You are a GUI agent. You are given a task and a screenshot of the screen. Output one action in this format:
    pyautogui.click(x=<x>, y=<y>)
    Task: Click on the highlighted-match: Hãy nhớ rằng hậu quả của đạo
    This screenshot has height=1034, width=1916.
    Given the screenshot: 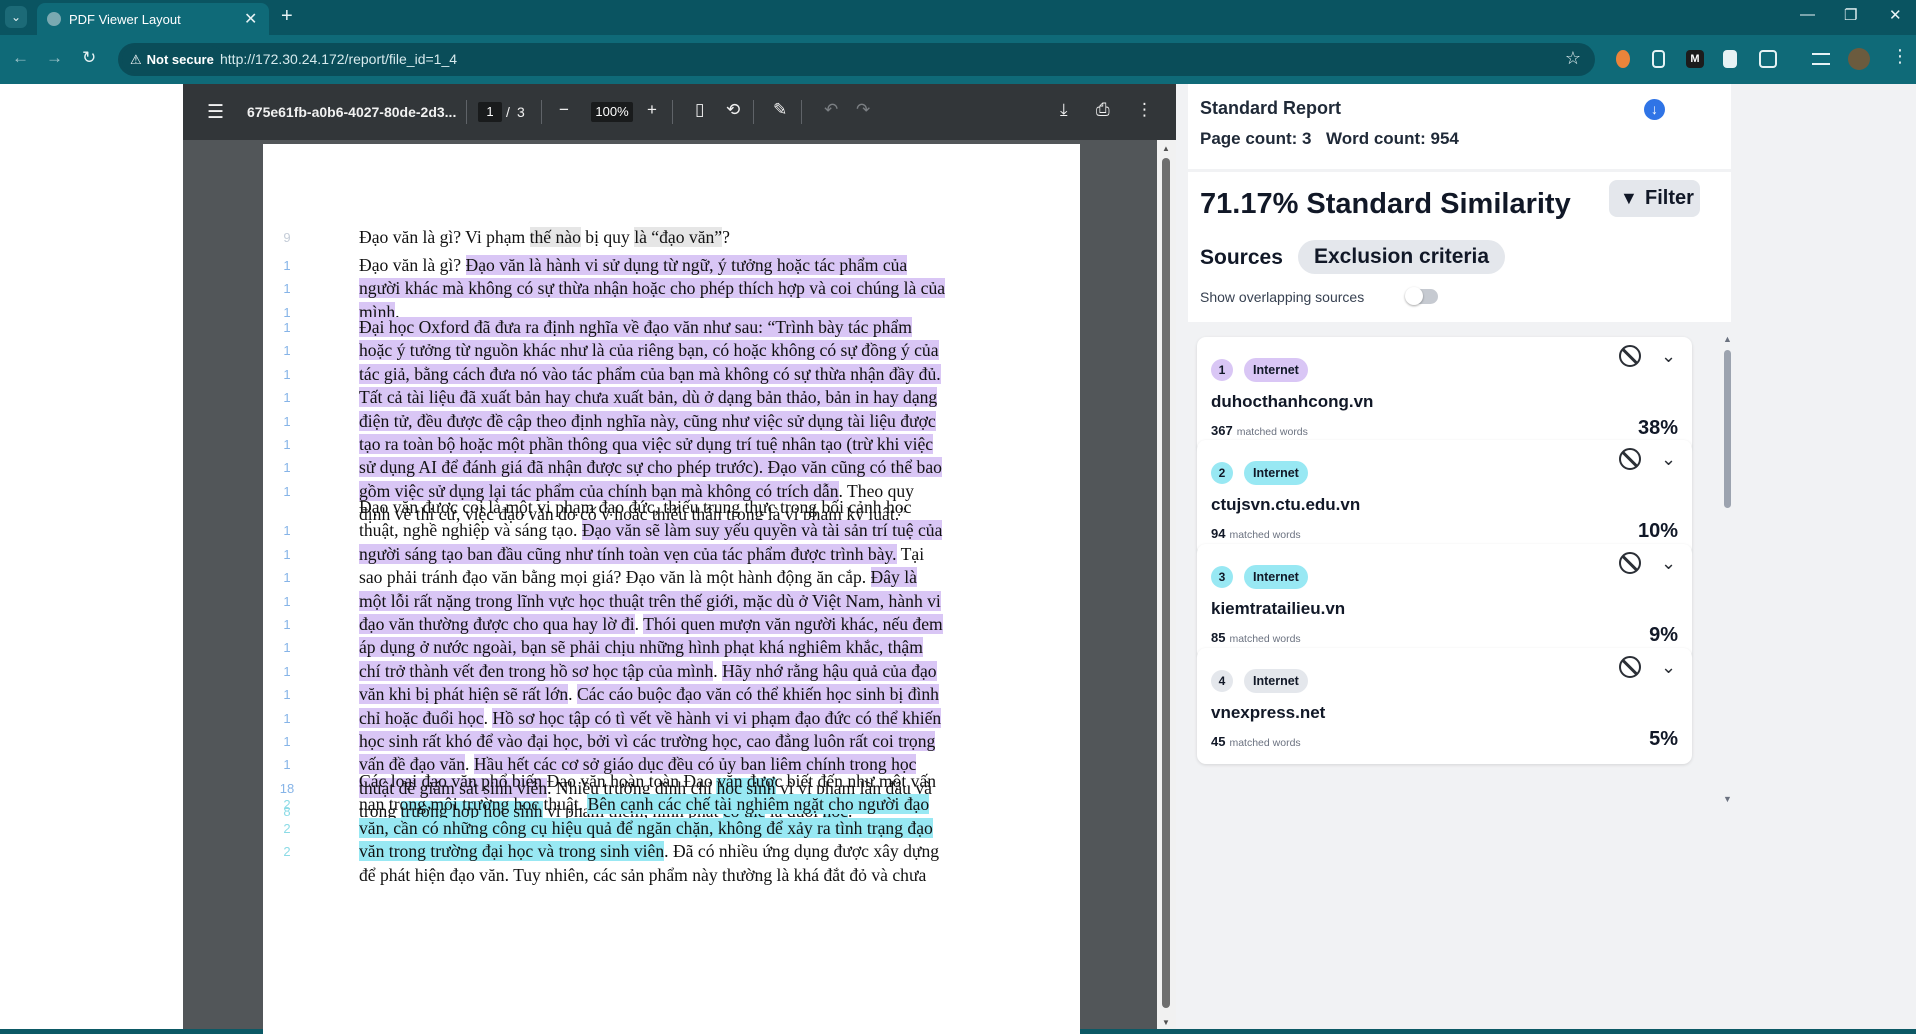 What is the action you would take?
    pyautogui.click(x=829, y=670)
    